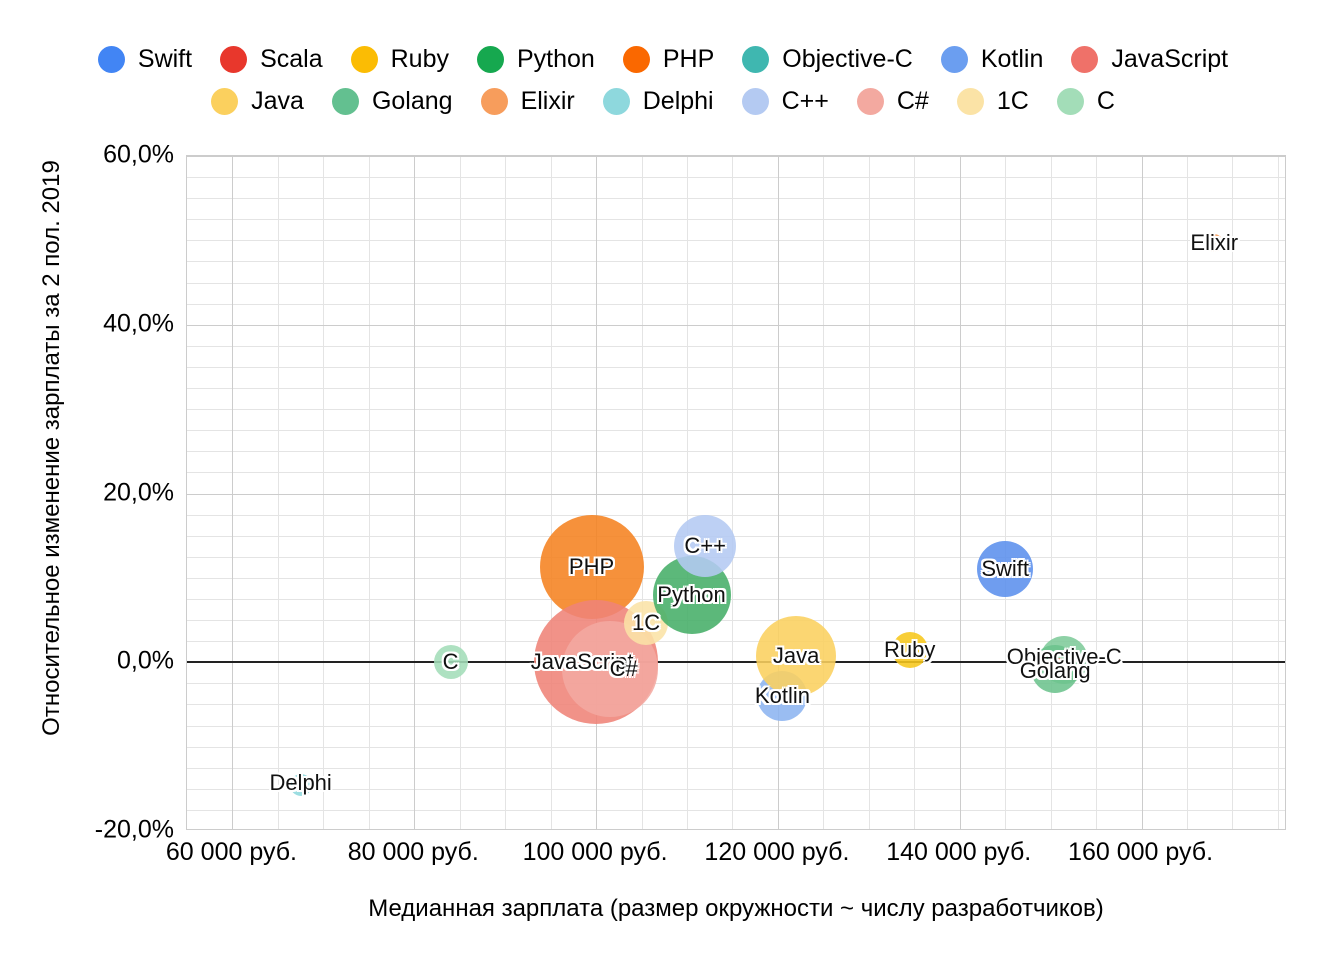  Describe the element at coordinates (536, 59) in the screenshot. I see `legend-item-python: Python` at that location.